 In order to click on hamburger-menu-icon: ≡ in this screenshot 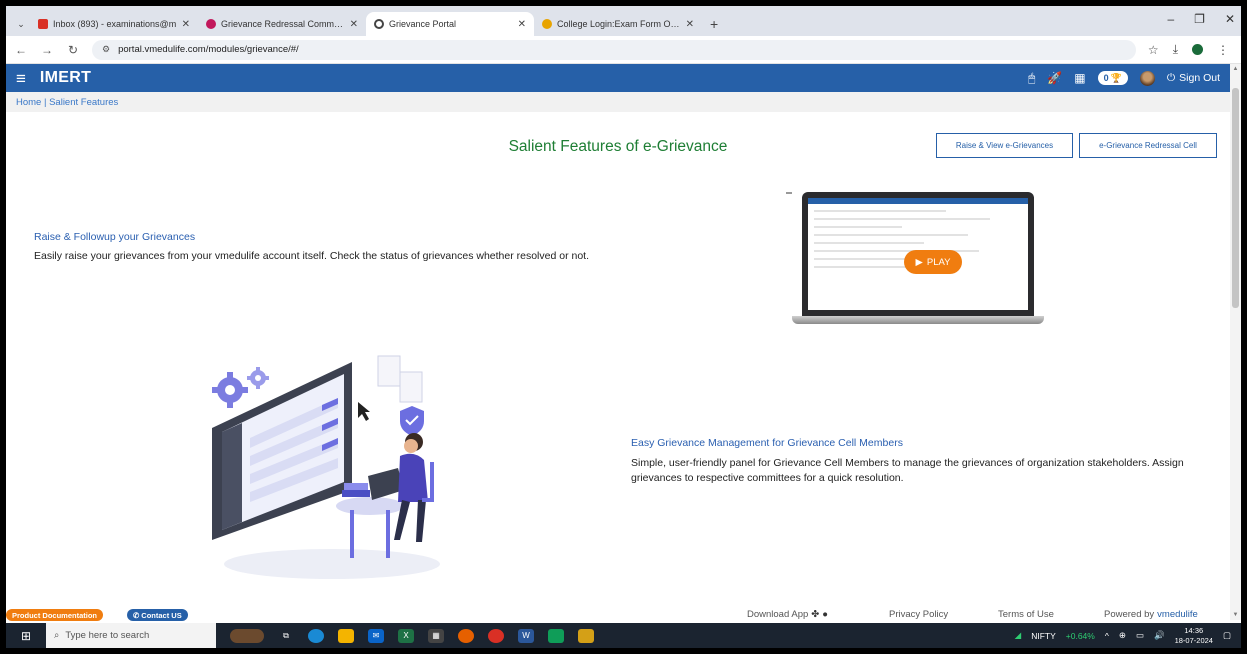, I will do `click(21, 78)`.